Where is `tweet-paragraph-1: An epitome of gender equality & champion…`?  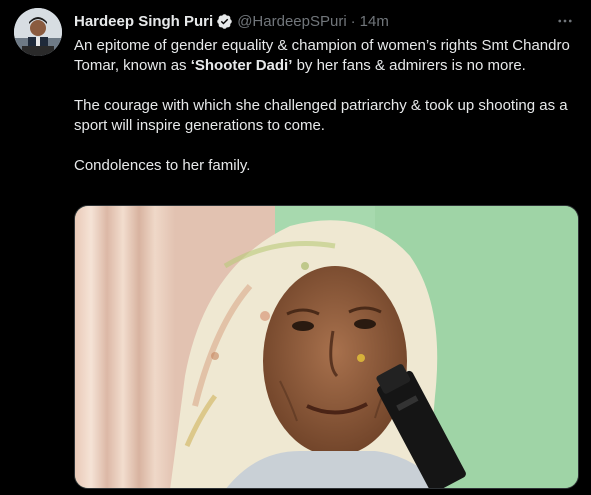
tweet-paragraph-1: An epitome of gender equality & champion… is located at coordinates (322, 55).